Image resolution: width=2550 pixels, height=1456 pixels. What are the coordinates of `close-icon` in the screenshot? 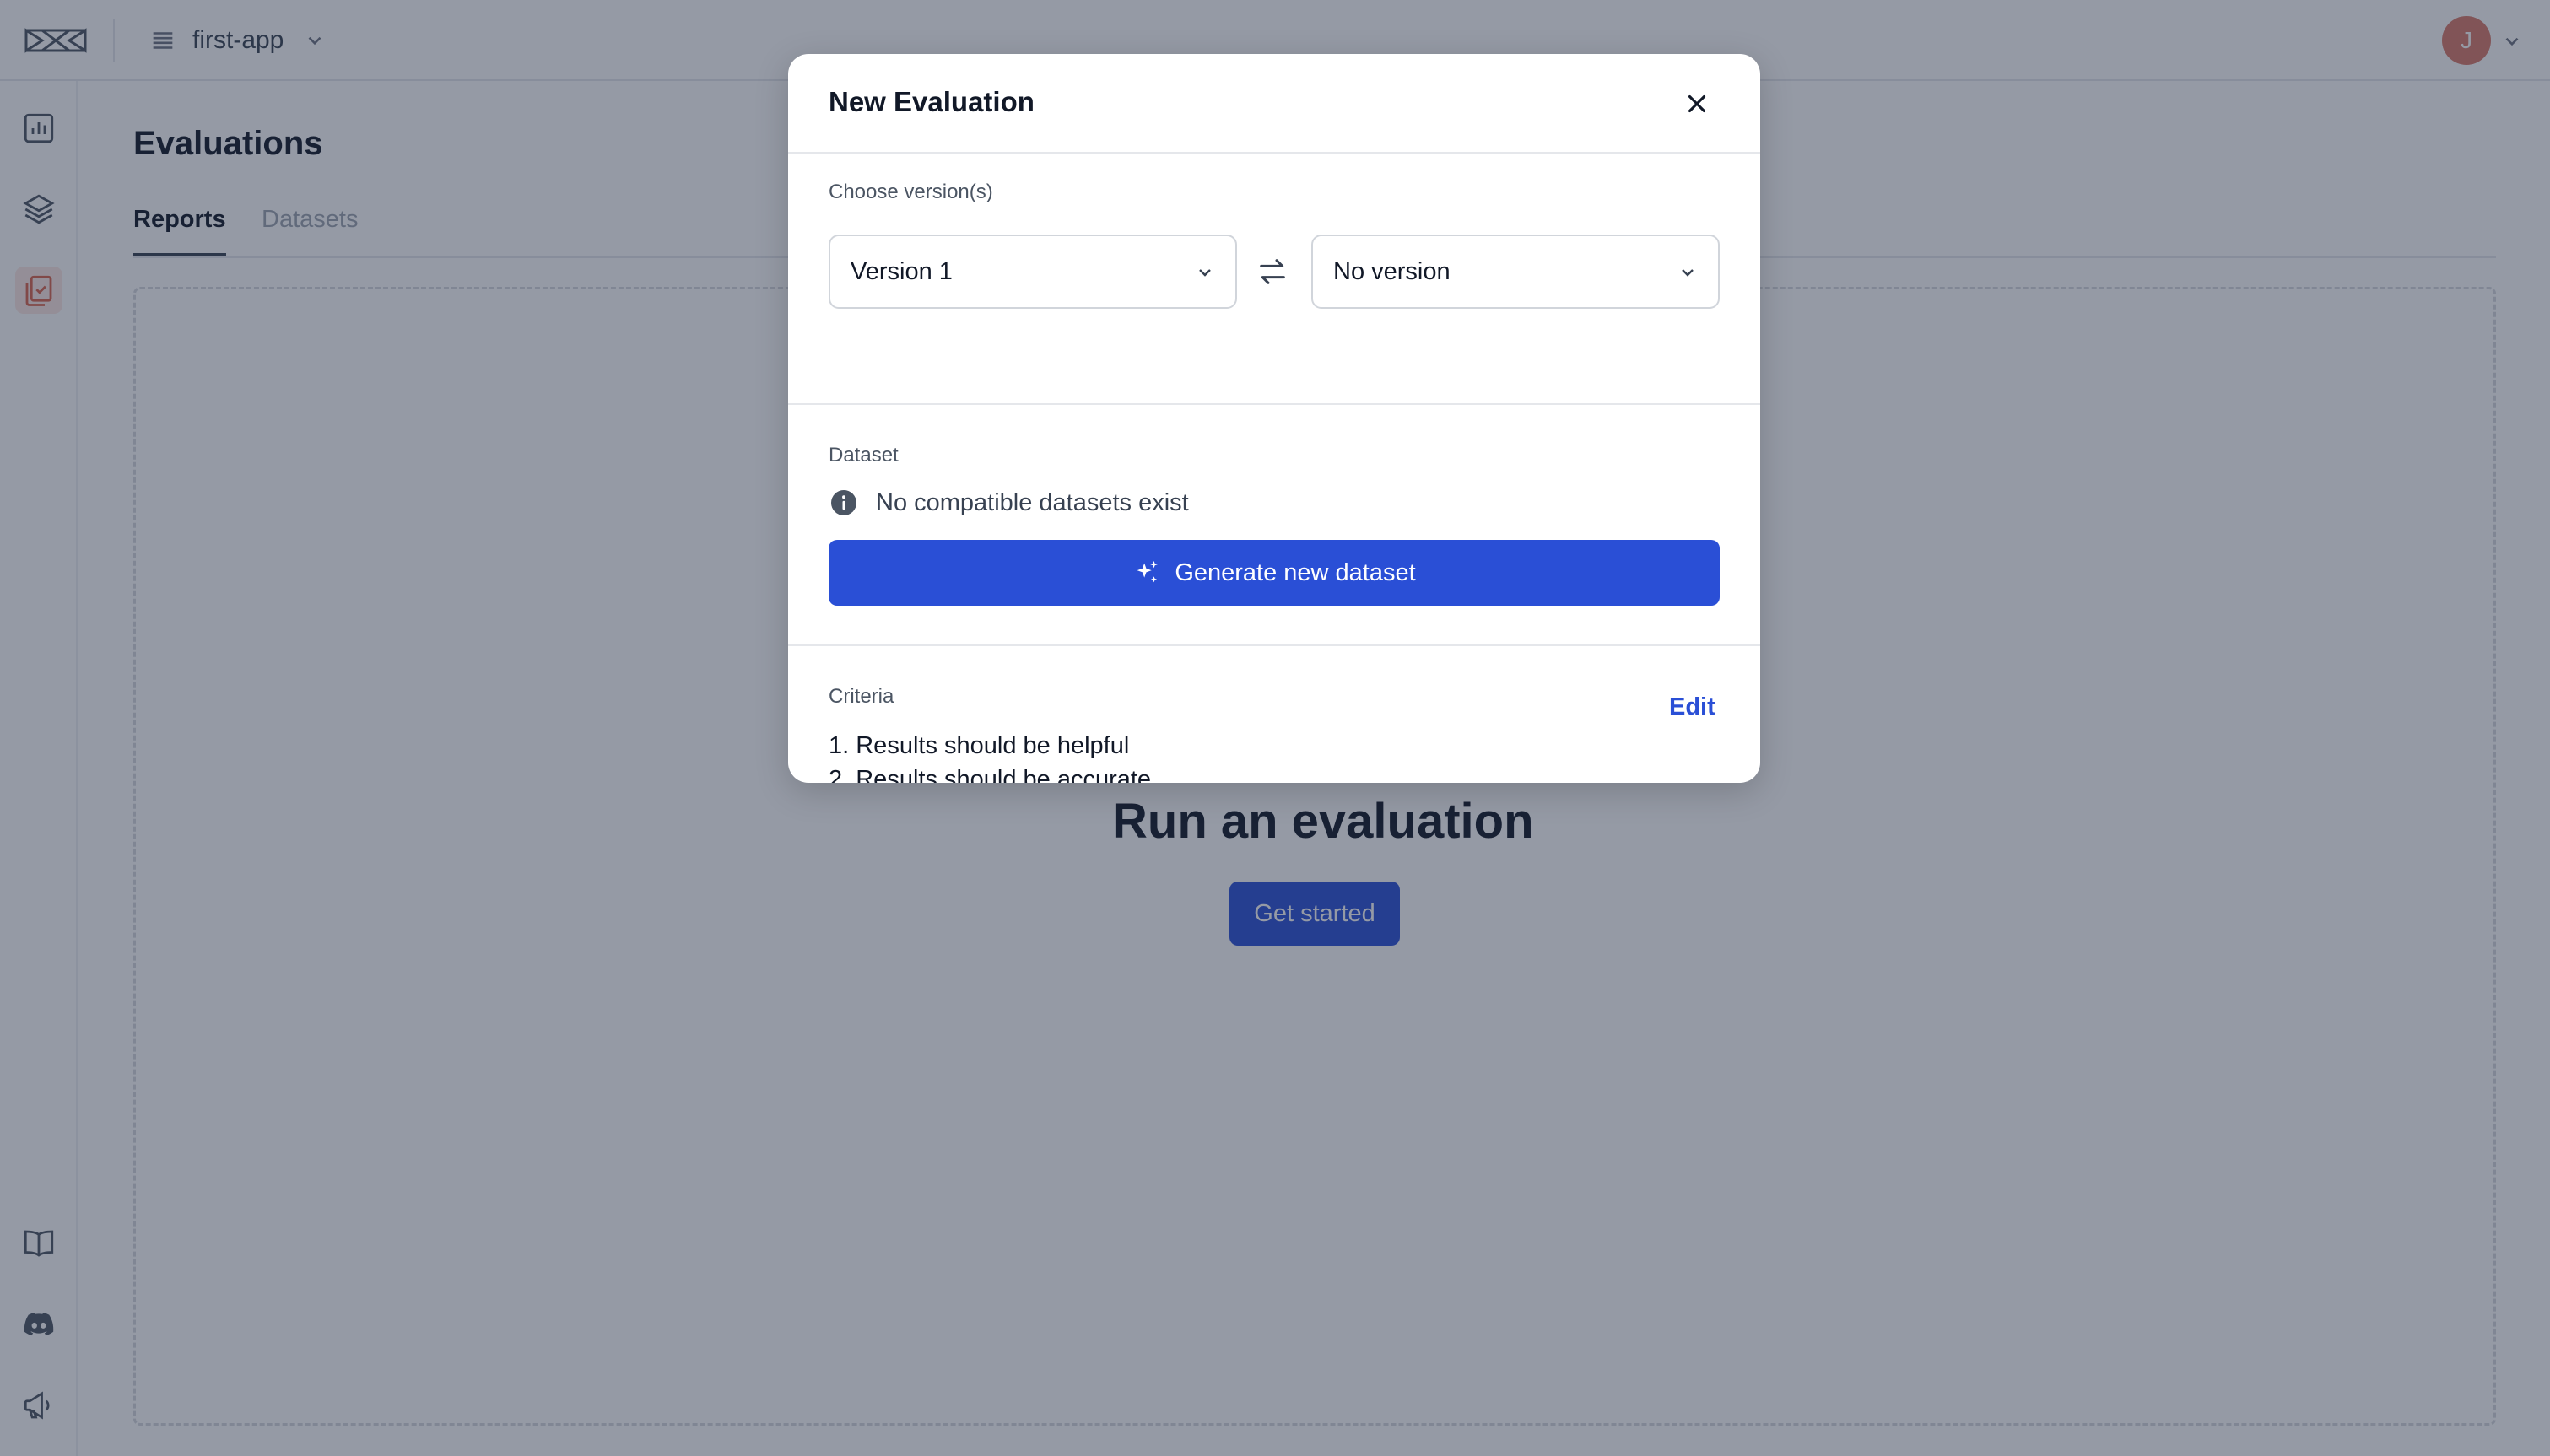 It's located at (1697, 104).